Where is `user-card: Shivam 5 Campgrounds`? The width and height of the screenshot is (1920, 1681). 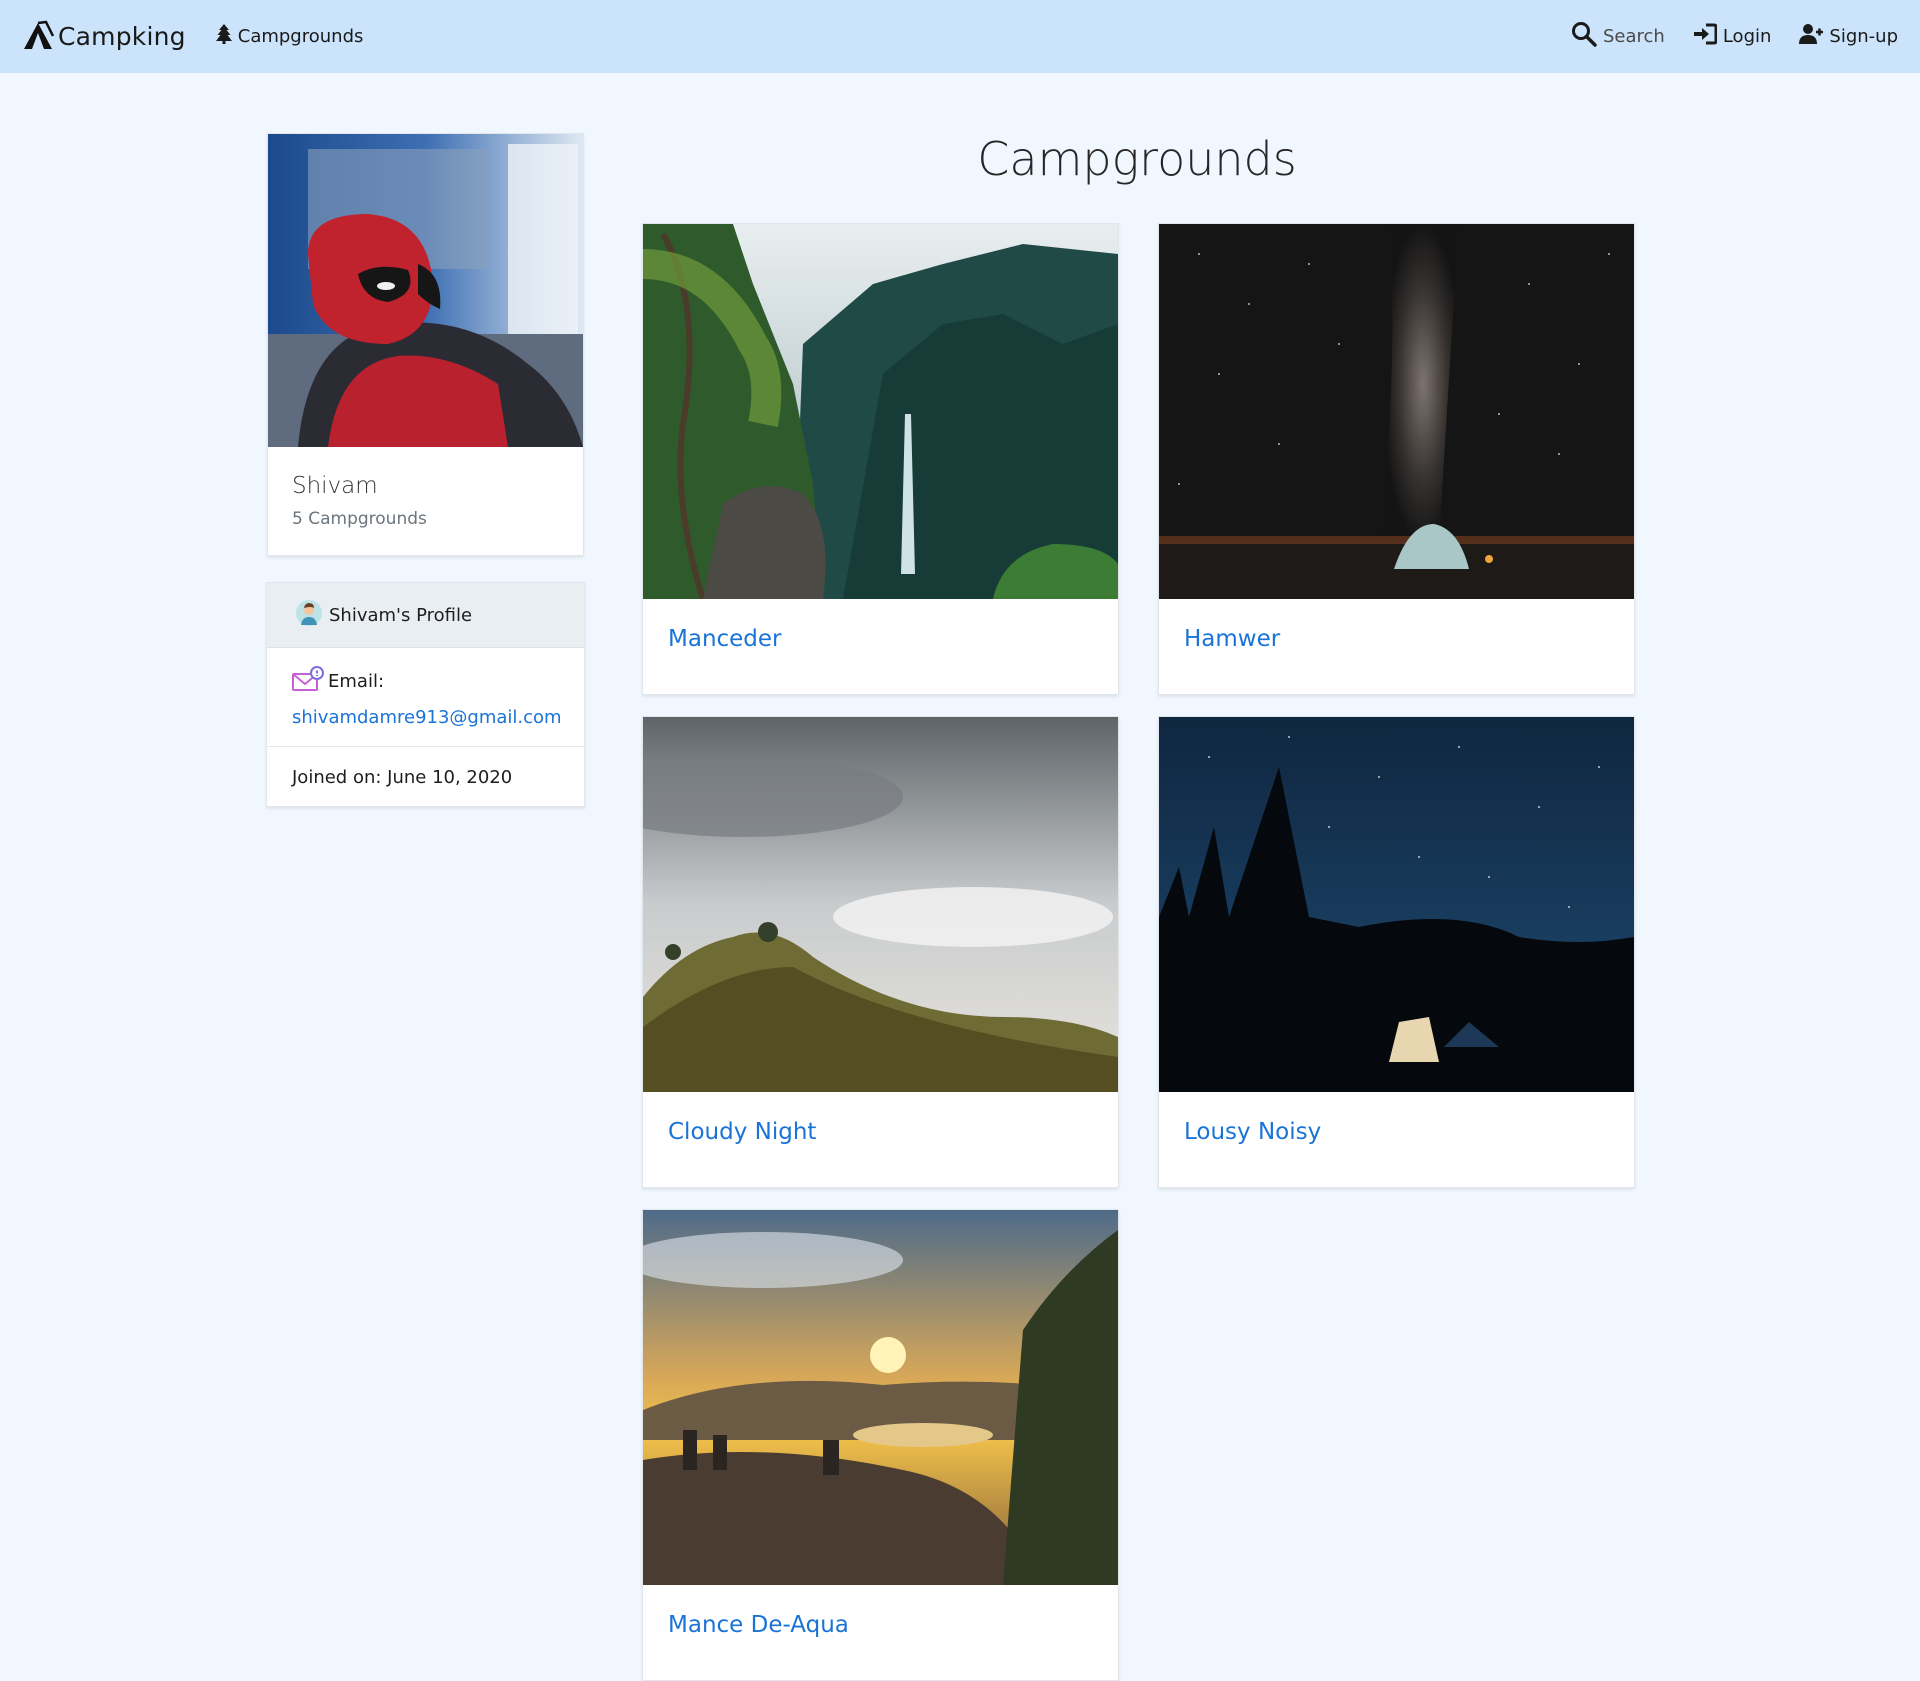 user-card: Shivam 5 Campgrounds is located at coordinates (425, 344).